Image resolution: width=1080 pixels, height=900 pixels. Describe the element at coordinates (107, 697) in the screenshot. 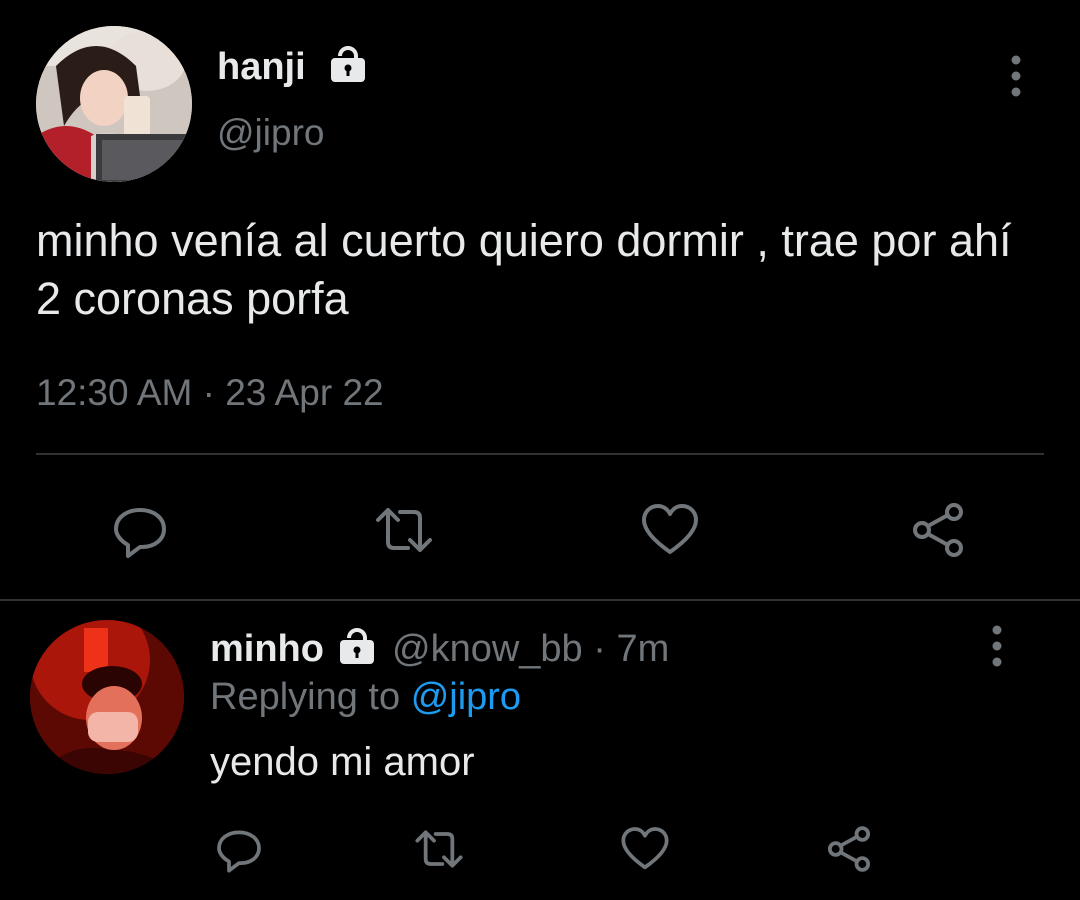

I see `reply-author-avatar` at that location.